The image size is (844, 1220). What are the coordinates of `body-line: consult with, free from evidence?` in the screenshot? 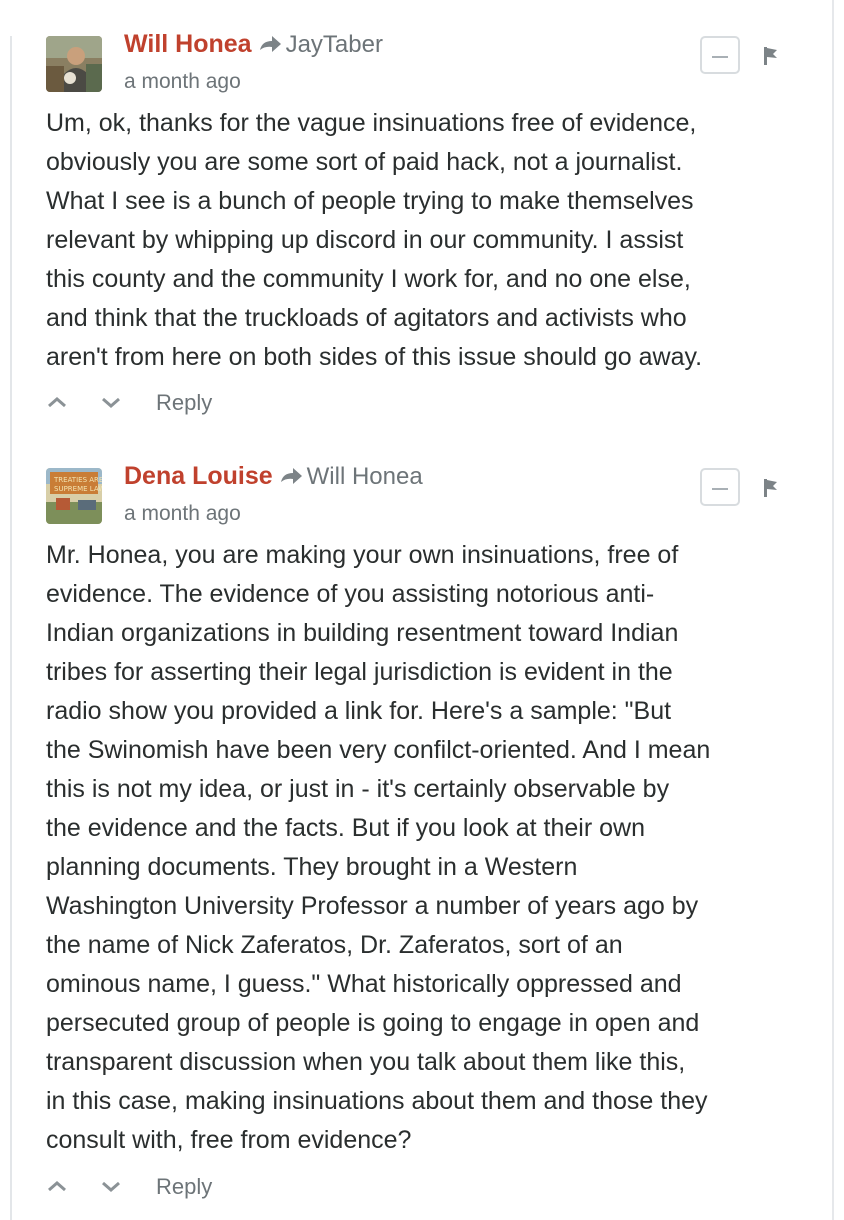 It's located at (229, 1140).